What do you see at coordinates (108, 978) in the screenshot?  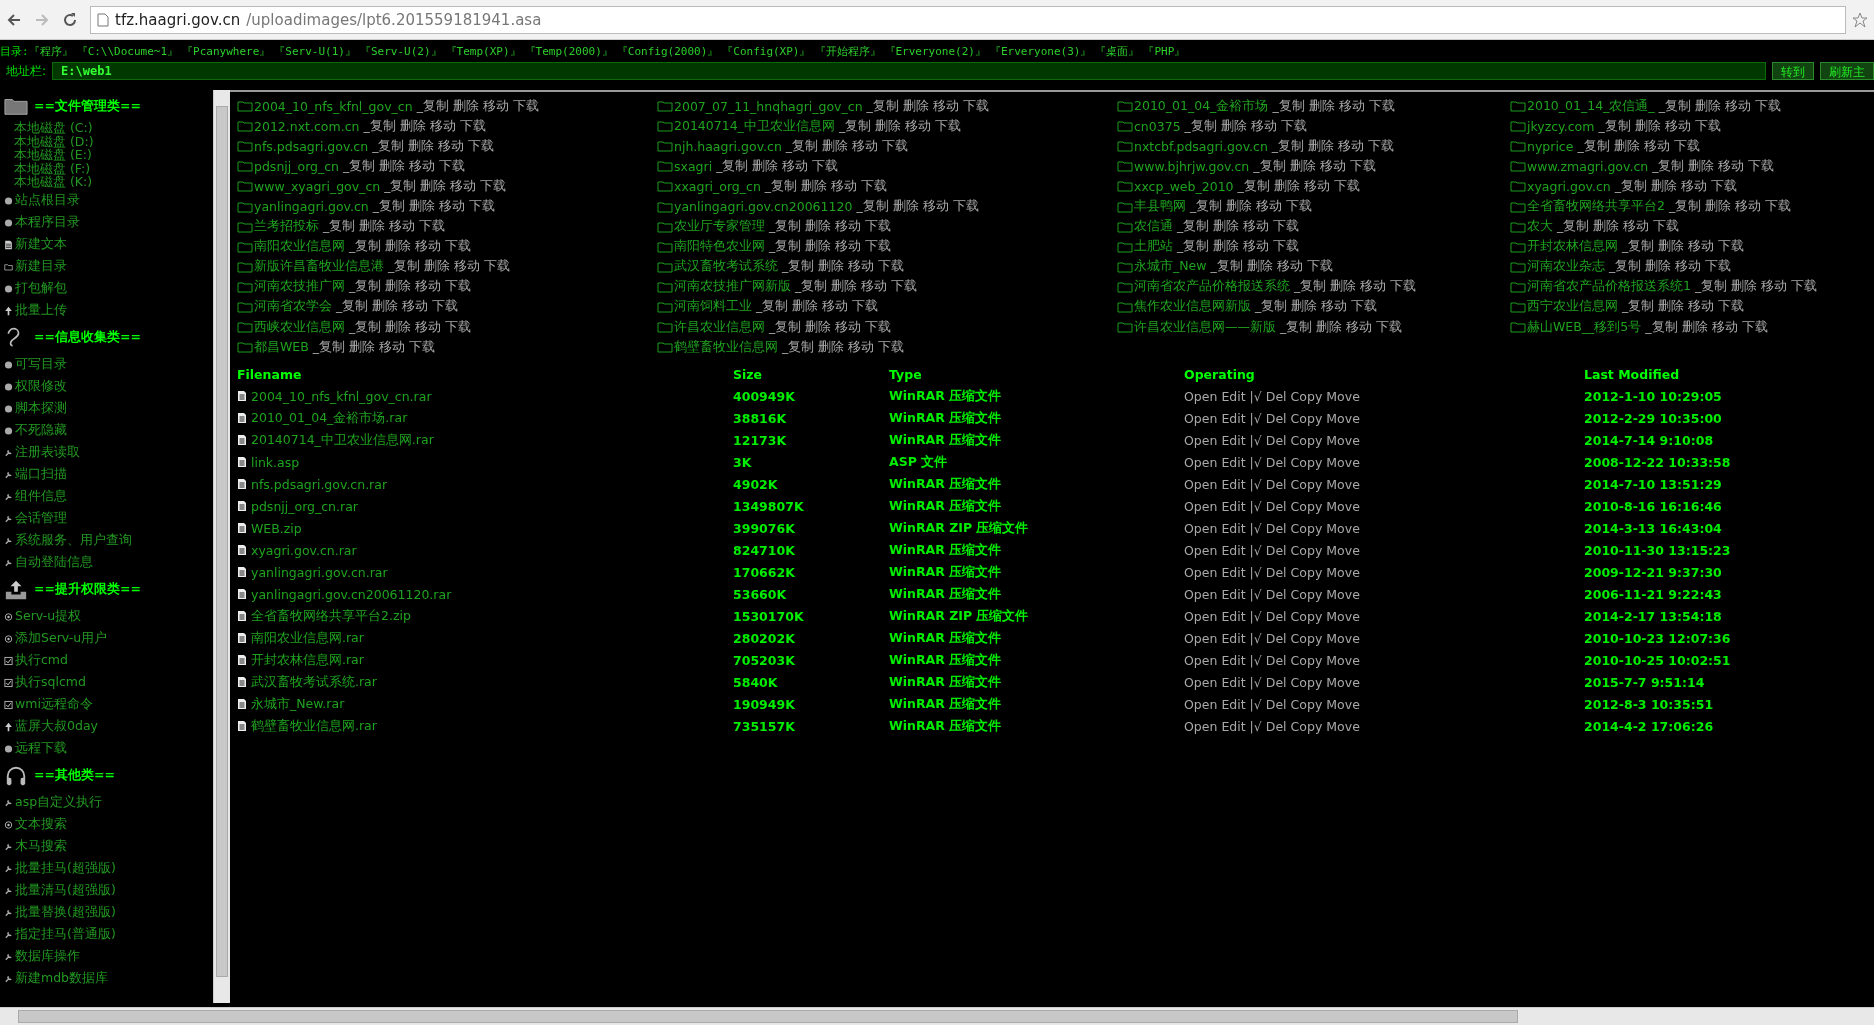 I see `sidebar-link: 新建mdb数据库` at bounding box center [108, 978].